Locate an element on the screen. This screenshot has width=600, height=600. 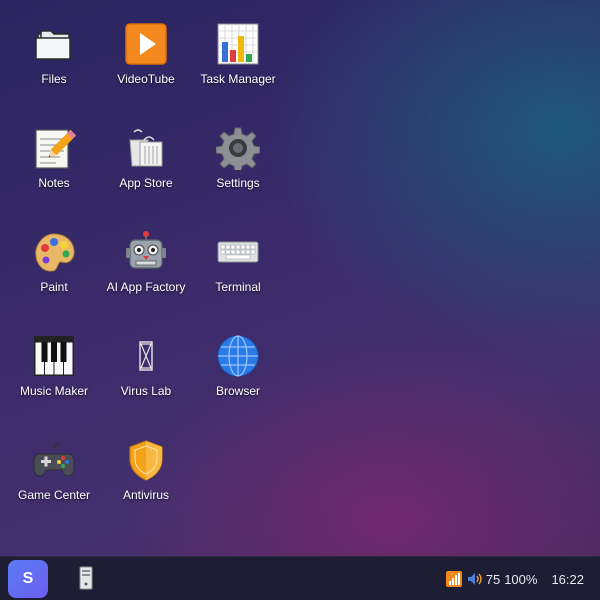
desktop-icon-label: Settings is located at coordinates (238, 183).